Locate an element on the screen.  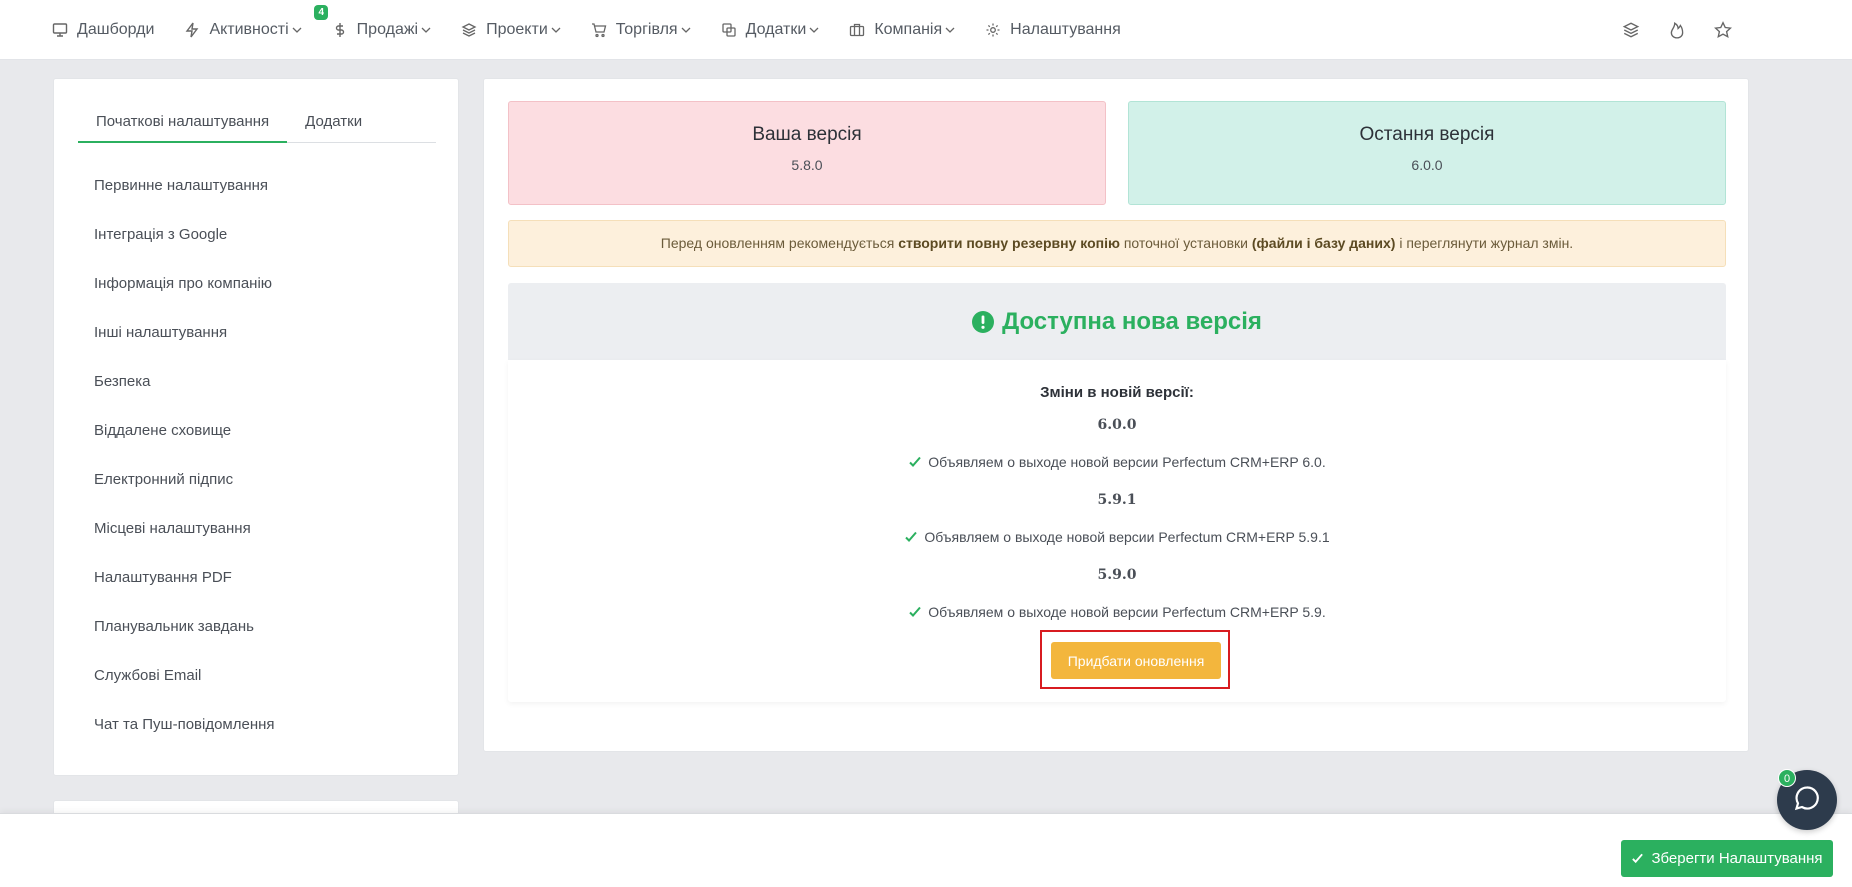
top-right-icons is located at coordinates (1677, 30).